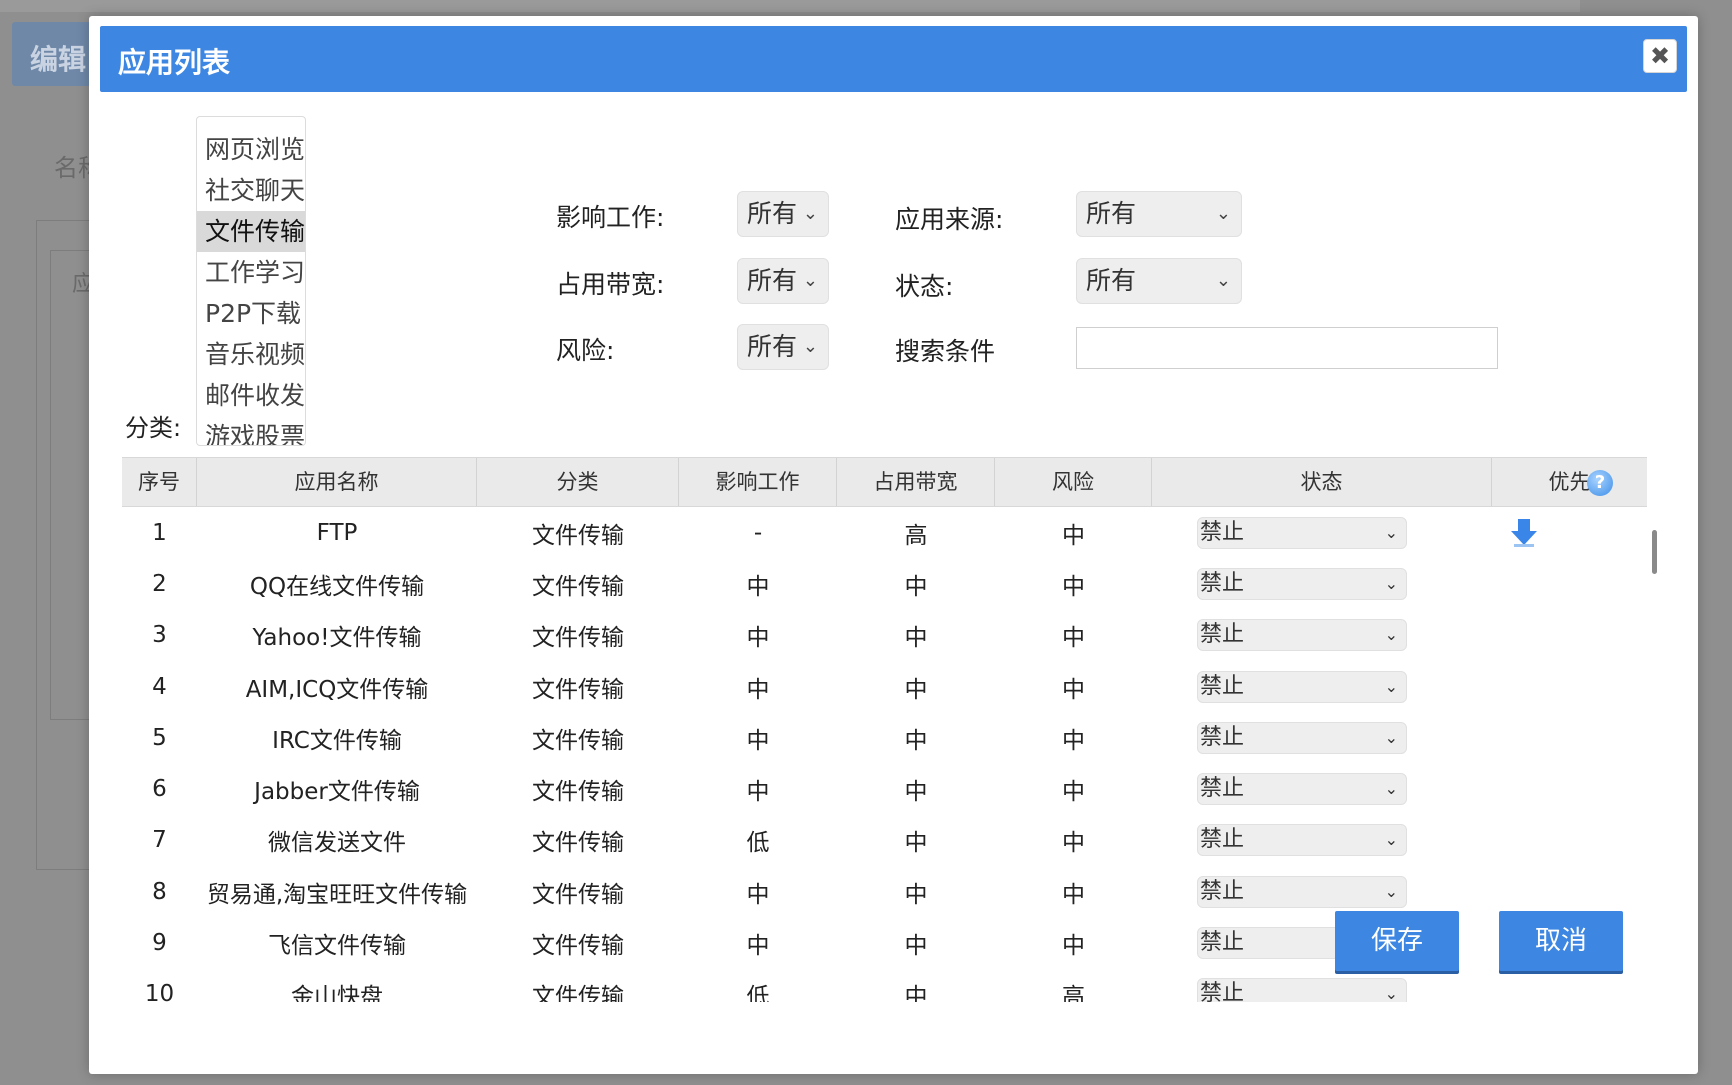 The width and height of the screenshot is (1732, 1085). Describe the element at coordinates (251, 231) in the screenshot. I see `category-item: 文件传输` at that location.